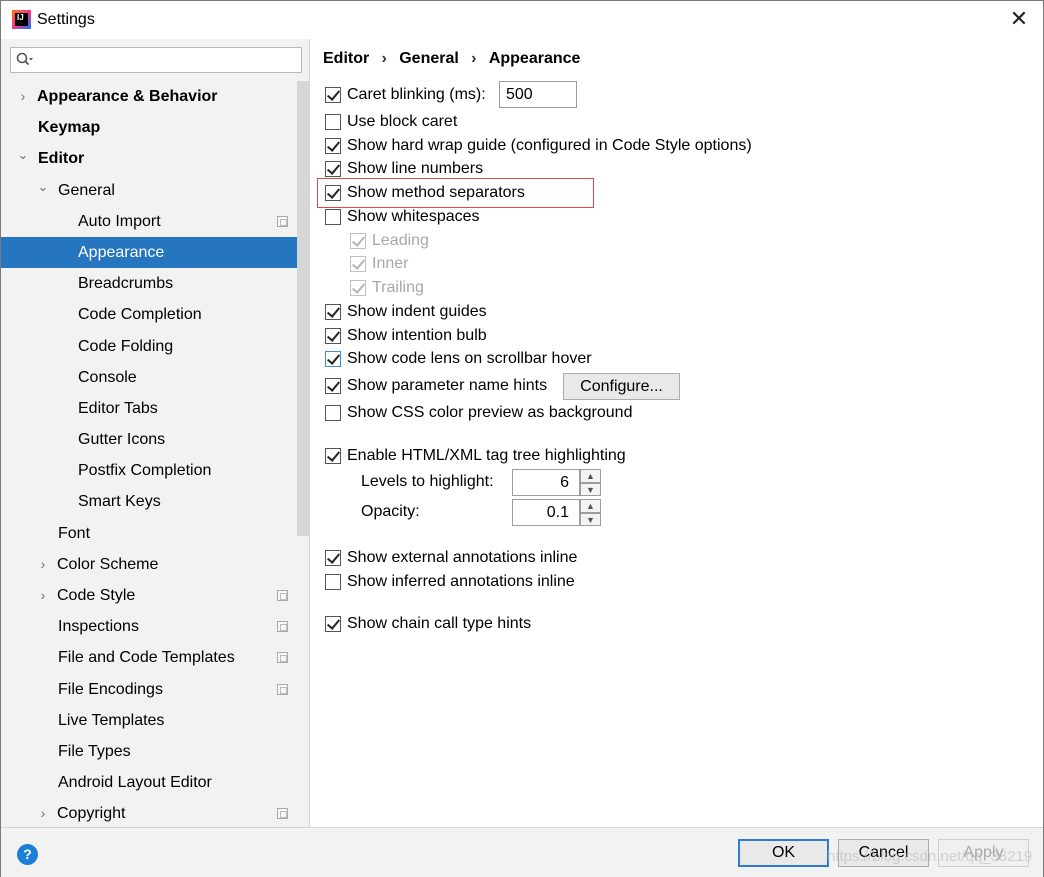 Image resolution: width=1044 pixels, height=877 pixels. I want to click on search-input, so click(156, 60).